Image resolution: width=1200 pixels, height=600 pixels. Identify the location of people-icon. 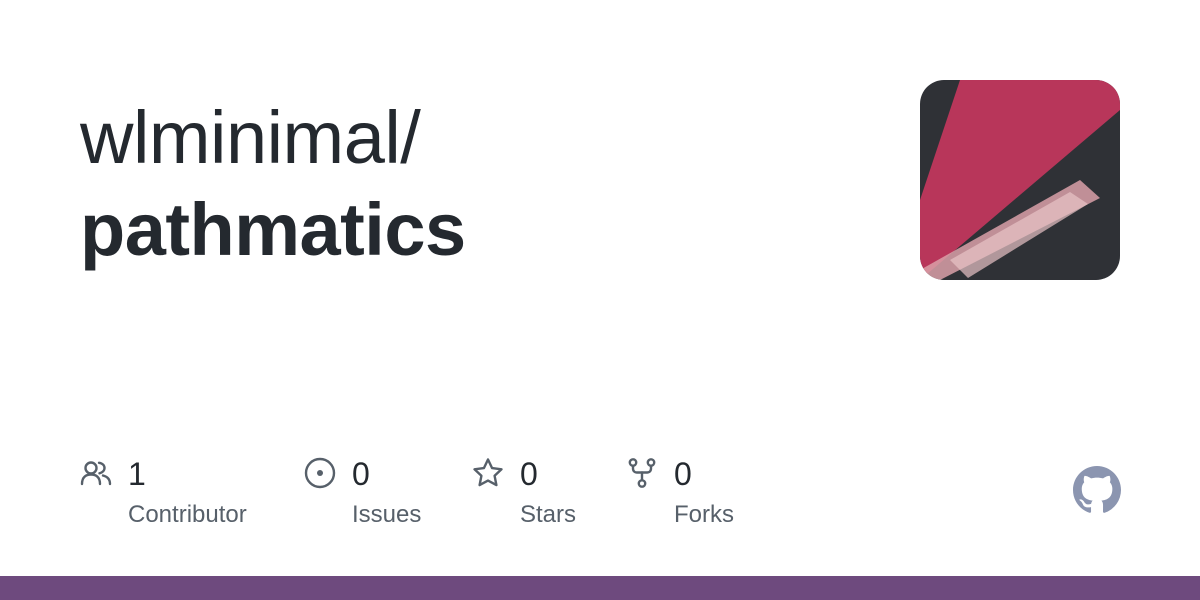
(96, 473).